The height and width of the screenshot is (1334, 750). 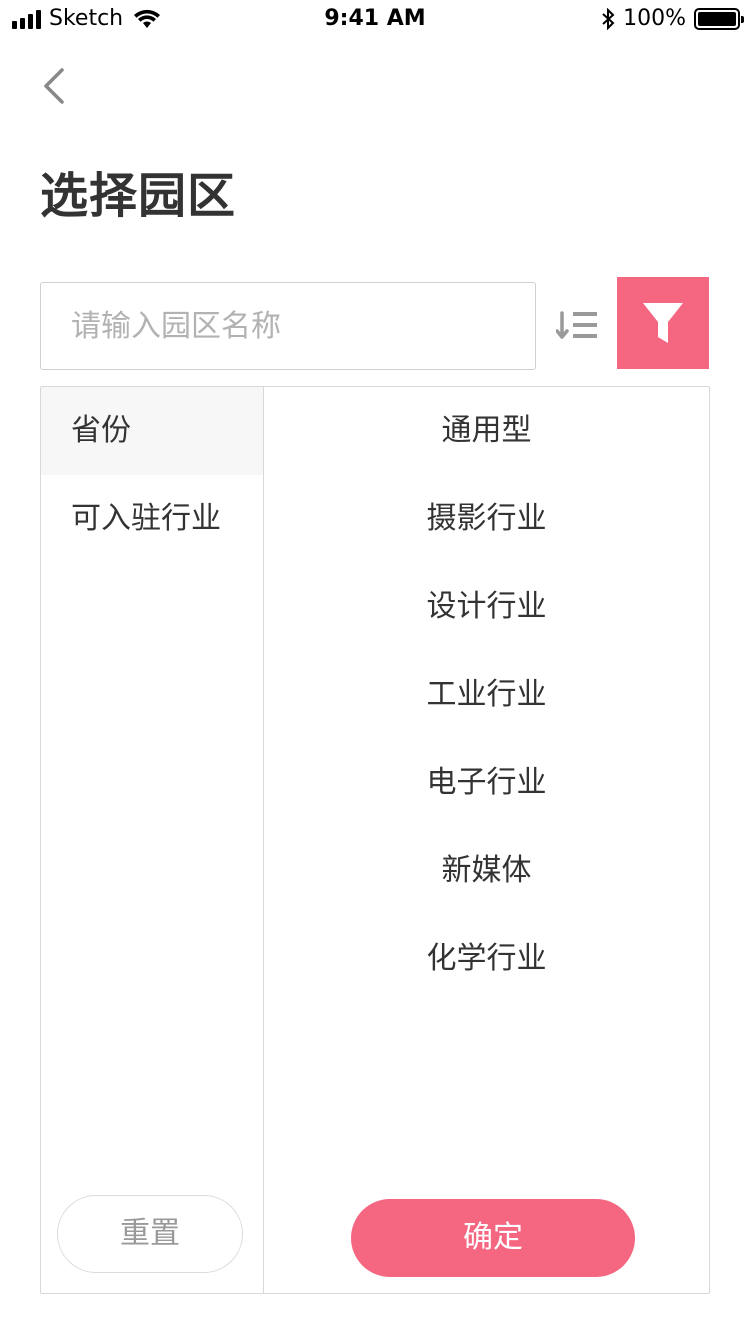 I want to click on funnel-icon, so click(x=663, y=323).